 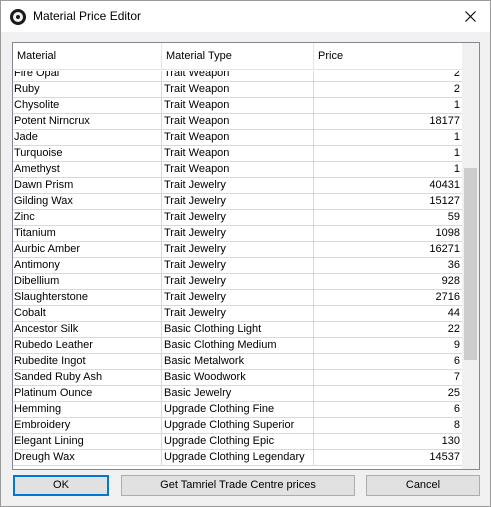 I want to click on table-row: Cobalt Trait Jewelry 44, so click(x=237, y=314).